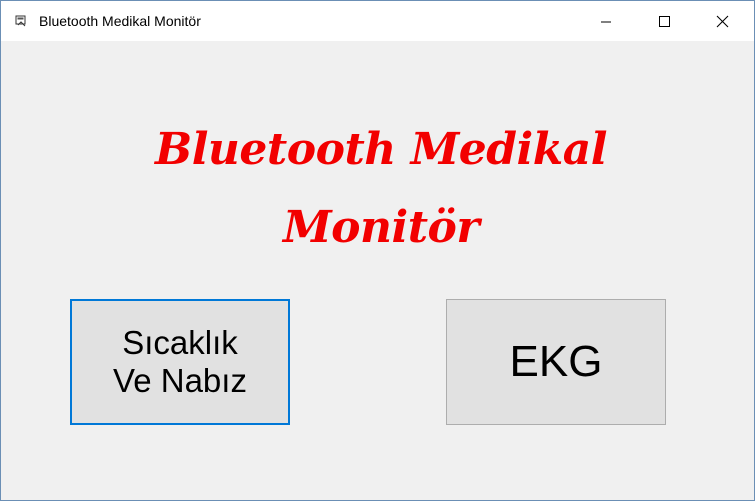  Describe the element at coordinates (377, 21) in the screenshot. I see `title-bar: Bluetooth Medikal Monitör` at that location.